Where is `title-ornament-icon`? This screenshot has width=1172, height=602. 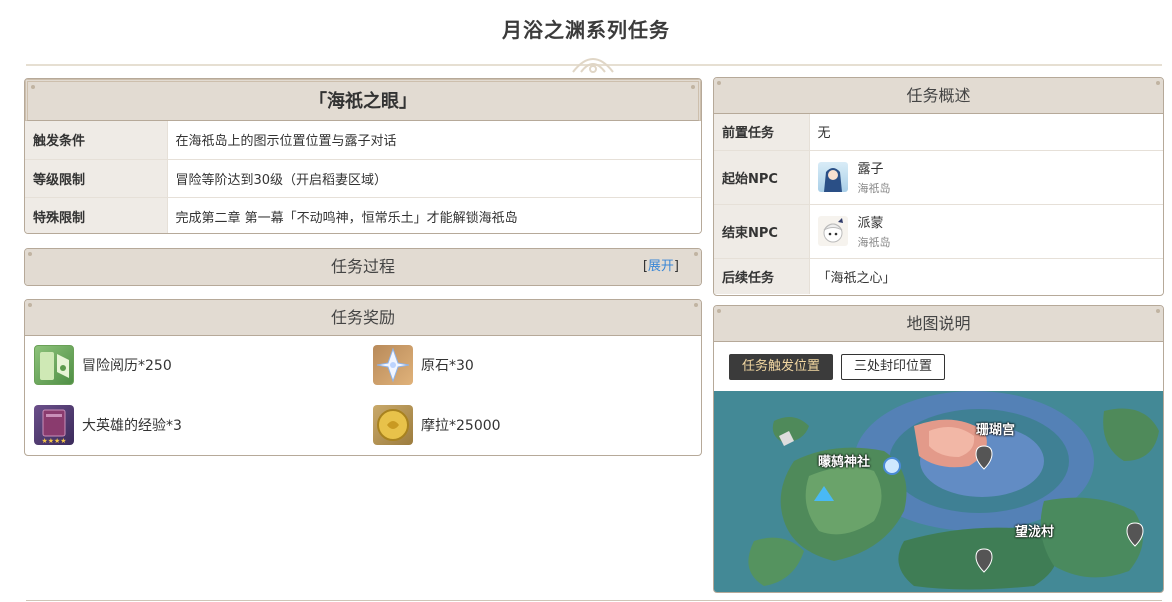 title-ornament-icon is located at coordinates (593, 65).